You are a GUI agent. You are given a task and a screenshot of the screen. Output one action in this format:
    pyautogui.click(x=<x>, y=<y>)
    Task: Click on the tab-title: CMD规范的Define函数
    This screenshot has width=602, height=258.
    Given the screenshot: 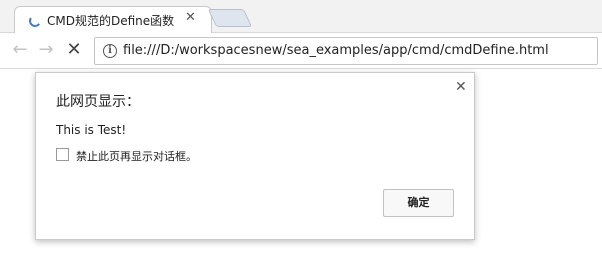 What is the action you would take?
    pyautogui.click(x=111, y=21)
    